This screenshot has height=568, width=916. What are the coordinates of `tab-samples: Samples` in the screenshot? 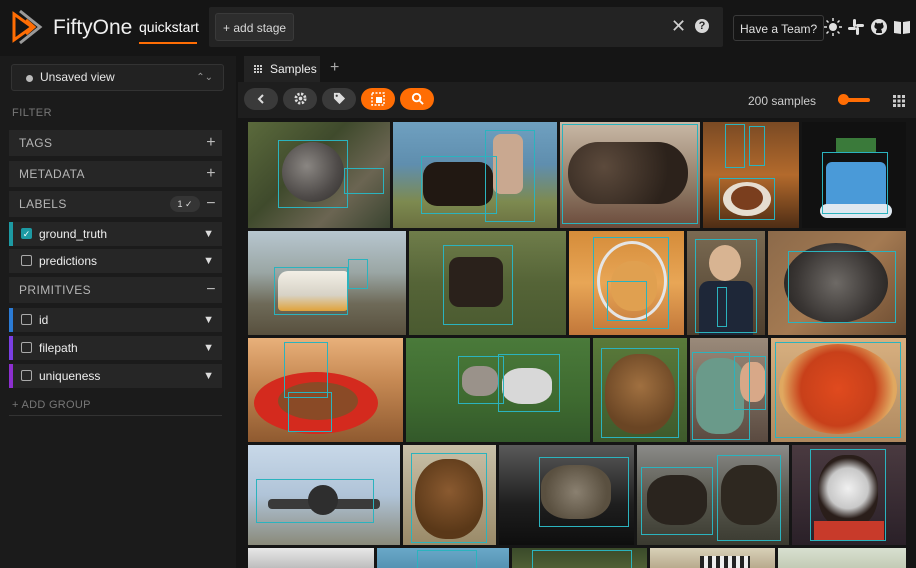 It's located at (282, 69).